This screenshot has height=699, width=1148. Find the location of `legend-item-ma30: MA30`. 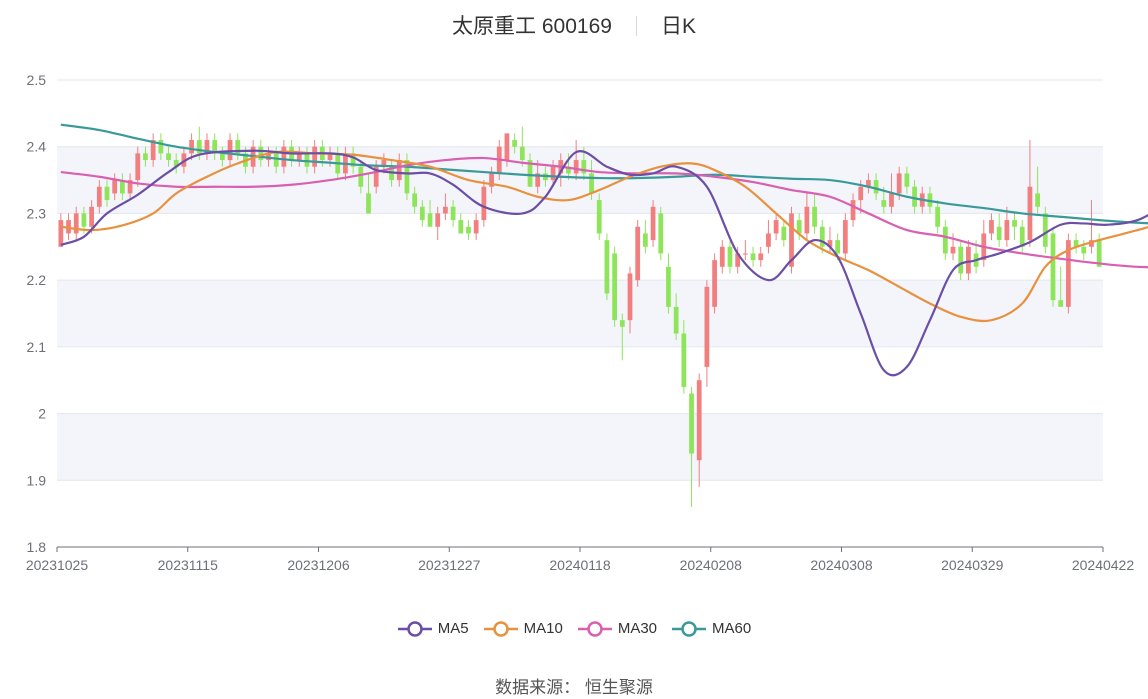

legend-item-ma30: MA30 is located at coordinates (617, 628).